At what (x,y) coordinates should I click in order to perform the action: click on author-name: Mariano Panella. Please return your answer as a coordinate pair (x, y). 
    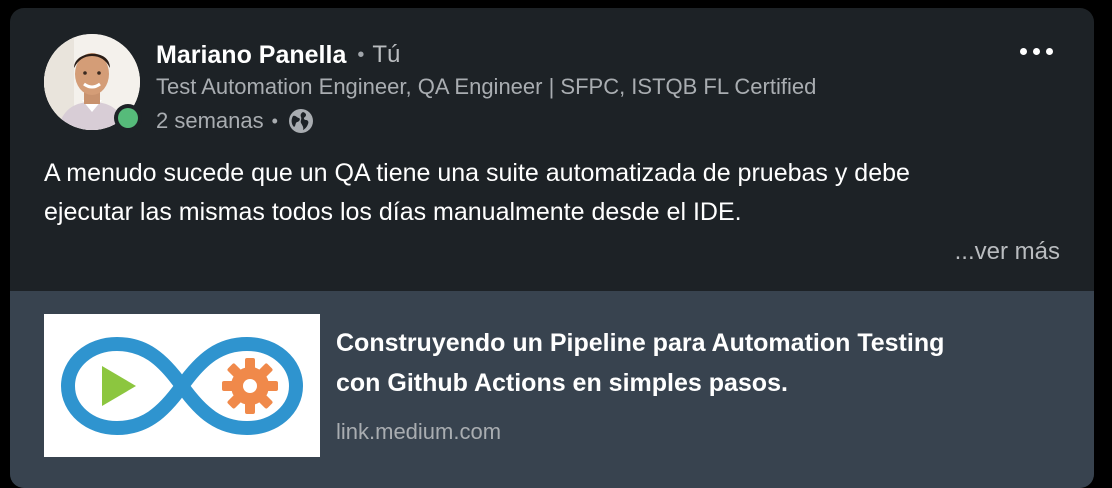
    Looking at the image, I should click on (251, 55).